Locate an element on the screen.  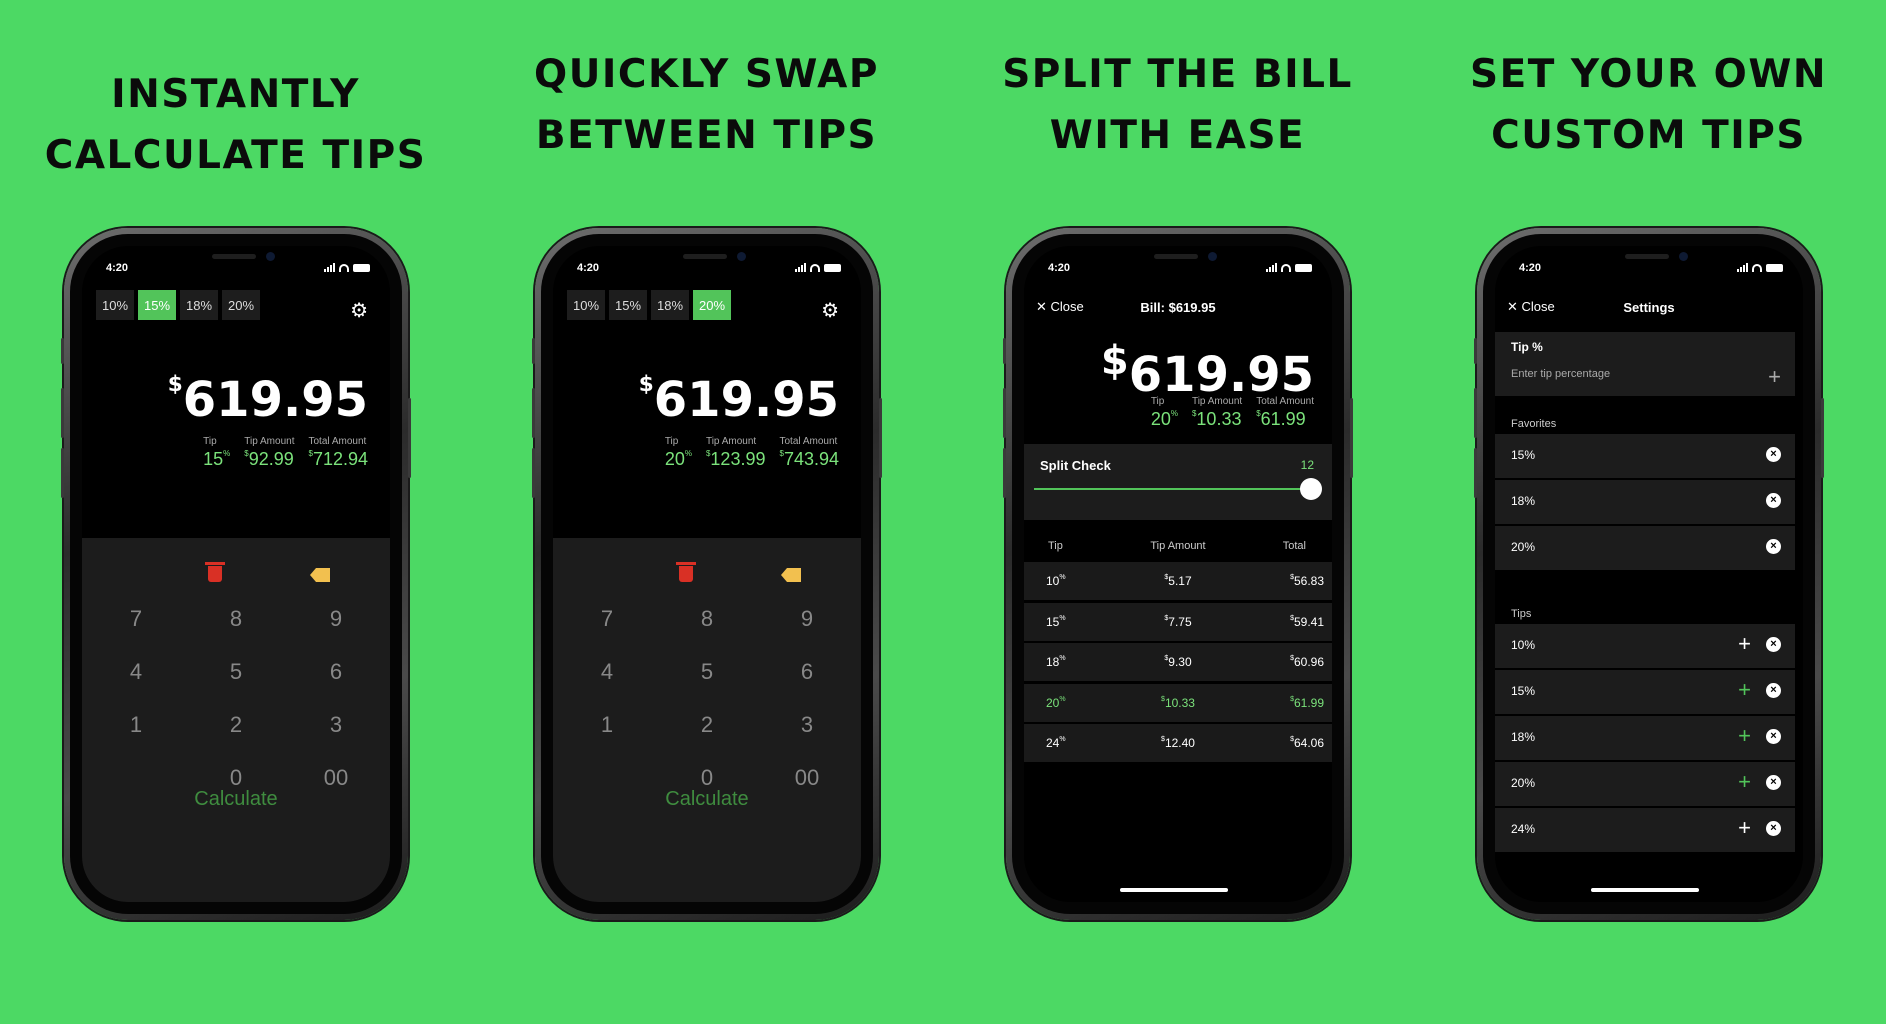
amount: 10.33 is located at coordinates (1219, 419).